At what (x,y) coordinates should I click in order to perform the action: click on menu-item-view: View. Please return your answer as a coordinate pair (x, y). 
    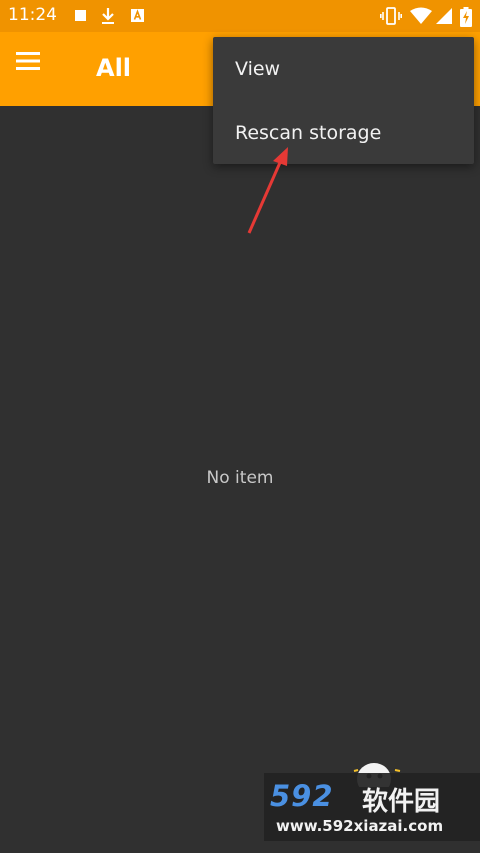
    Looking at the image, I should click on (343, 69).